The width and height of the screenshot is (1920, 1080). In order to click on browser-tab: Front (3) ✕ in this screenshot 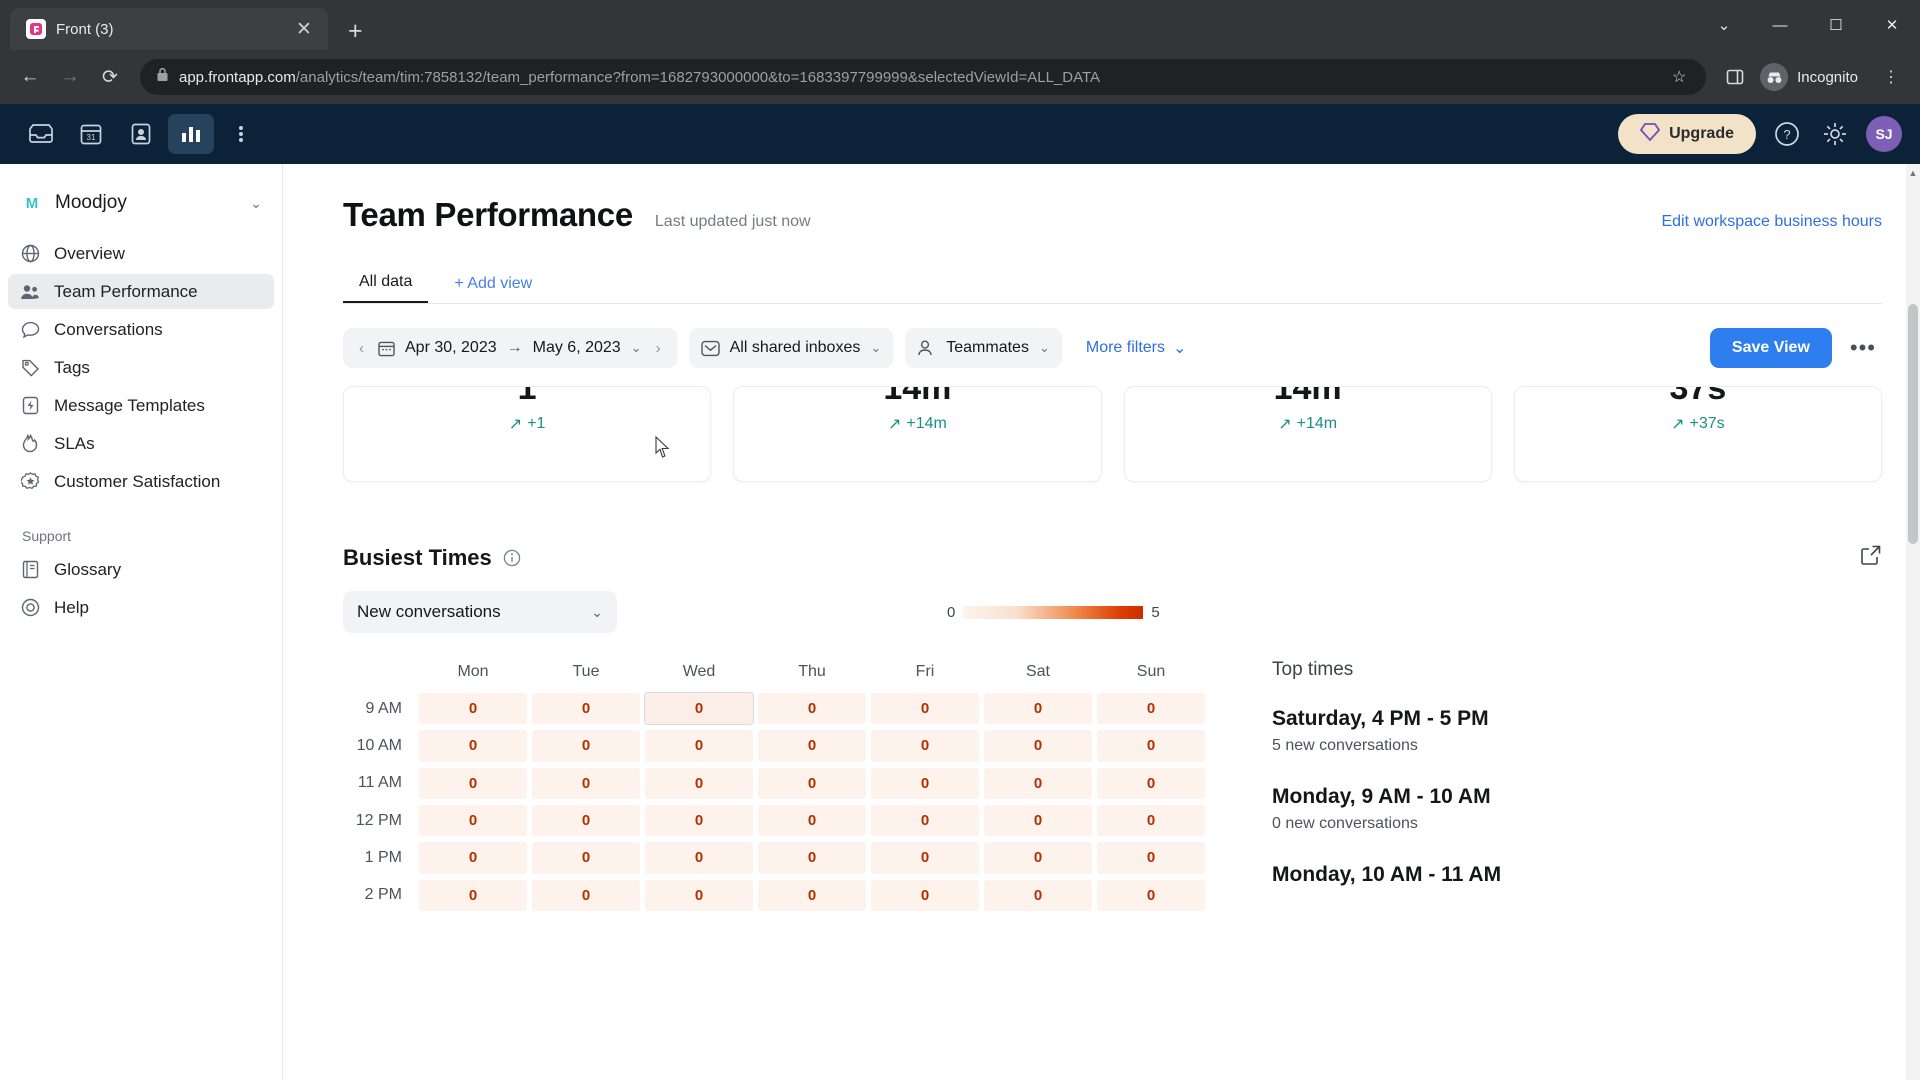, I will do `click(169, 29)`.